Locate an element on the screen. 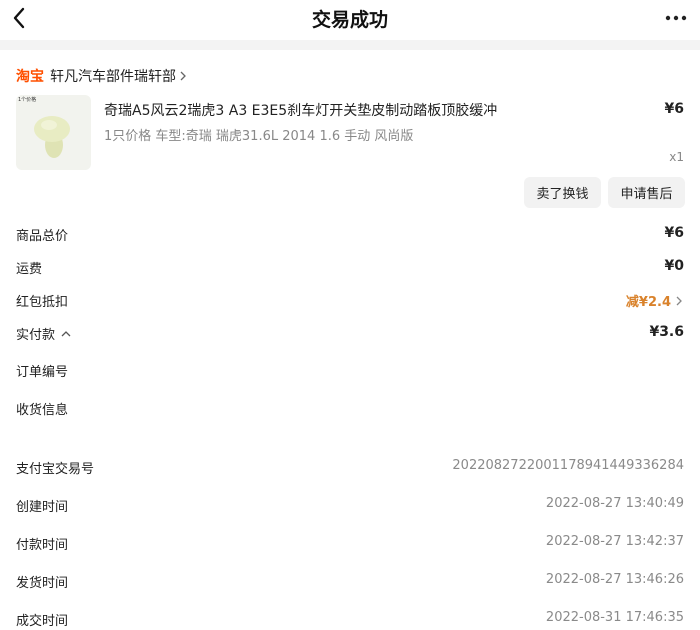  after-sale-button: 申请售后 is located at coordinates (646, 192).